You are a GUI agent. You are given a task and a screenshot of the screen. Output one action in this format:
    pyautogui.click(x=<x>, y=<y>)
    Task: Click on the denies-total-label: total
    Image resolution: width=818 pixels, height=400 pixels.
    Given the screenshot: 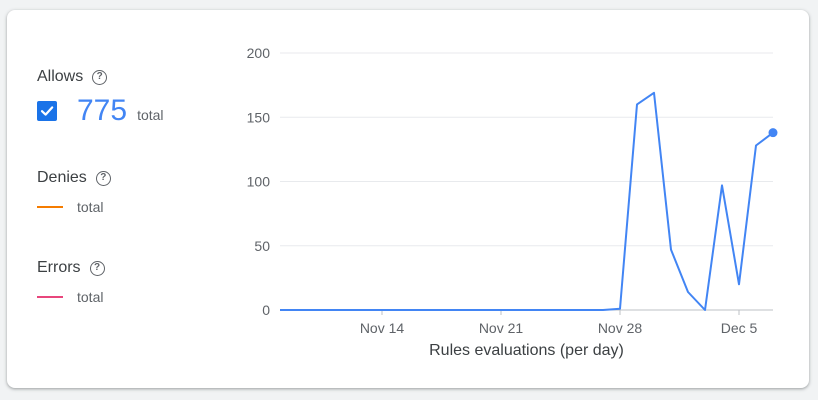 What is the action you would take?
    pyautogui.click(x=90, y=207)
    